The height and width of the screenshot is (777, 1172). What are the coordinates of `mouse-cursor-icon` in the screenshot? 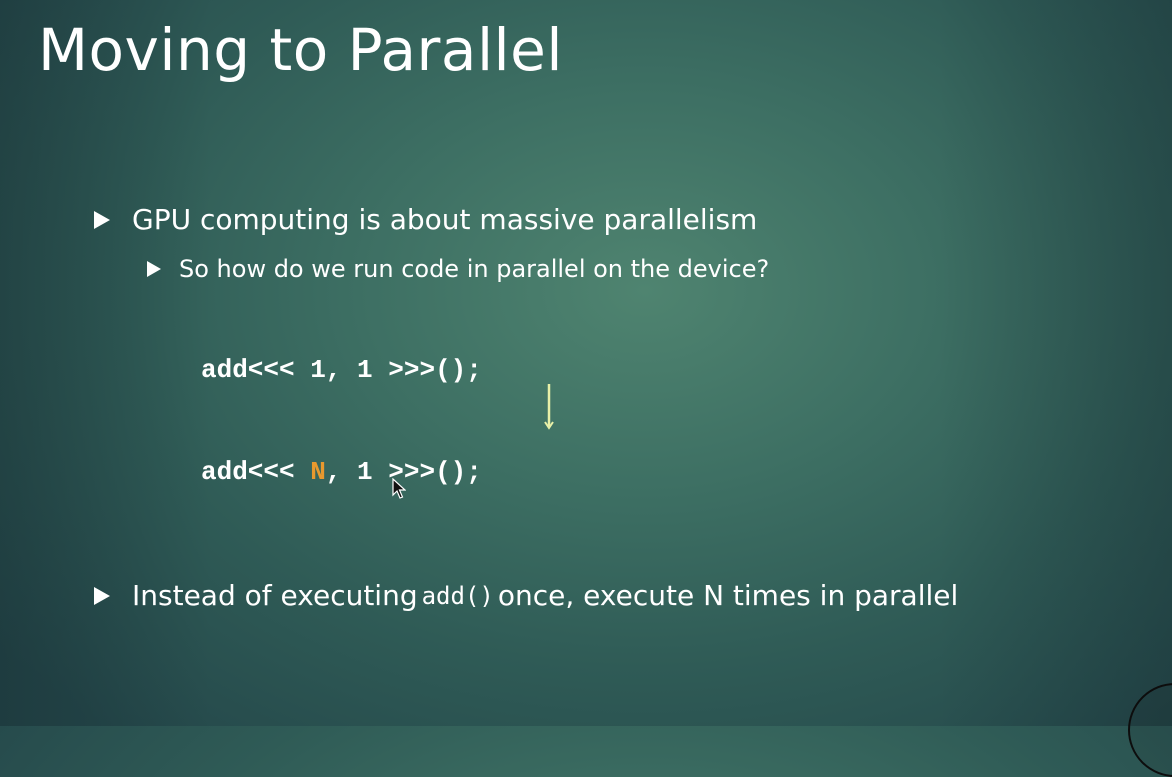 It's located at (399, 488).